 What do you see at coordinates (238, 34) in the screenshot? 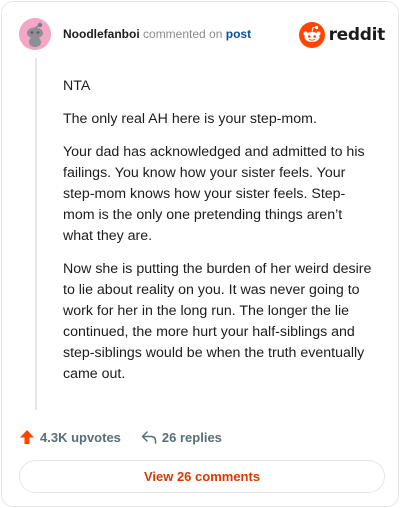
I see `post-link: post` at bounding box center [238, 34].